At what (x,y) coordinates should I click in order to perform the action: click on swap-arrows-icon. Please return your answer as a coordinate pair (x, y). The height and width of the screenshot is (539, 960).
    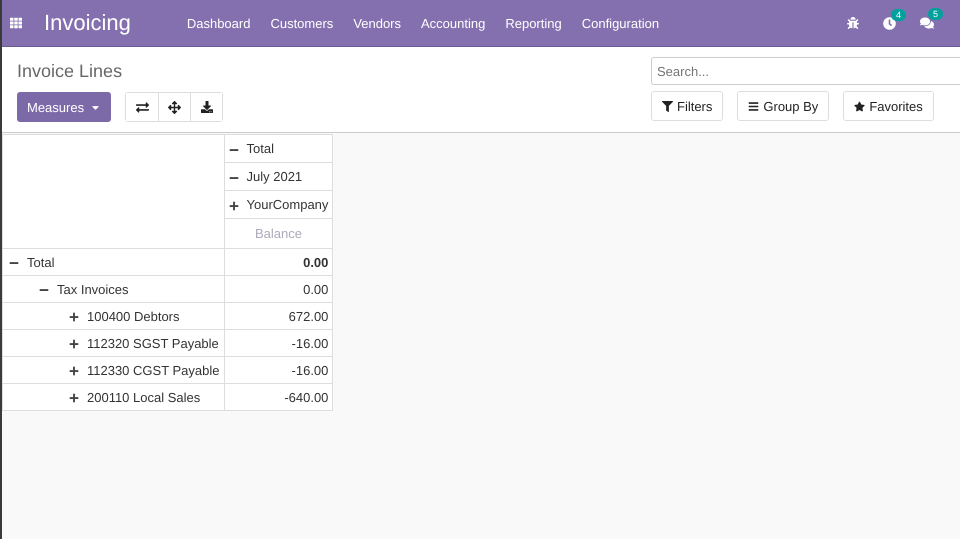
    Looking at the image, I should click on (142, 107).